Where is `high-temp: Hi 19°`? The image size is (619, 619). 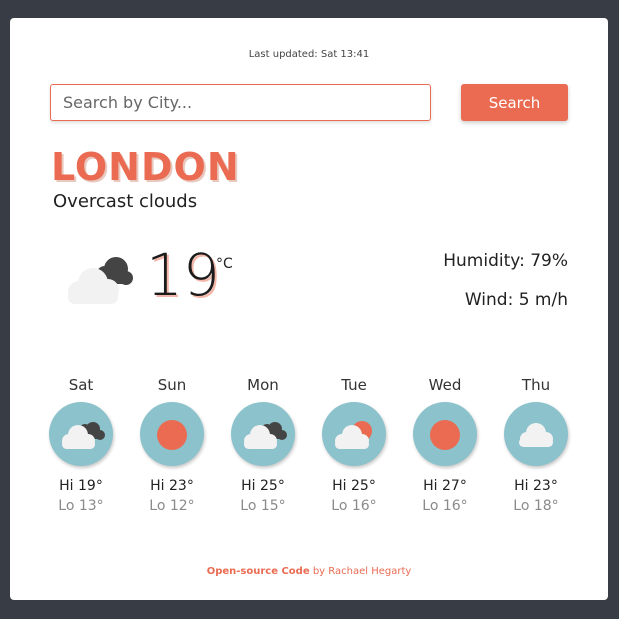
high-temp: Hi 19° is located at coordinates (81, 486).